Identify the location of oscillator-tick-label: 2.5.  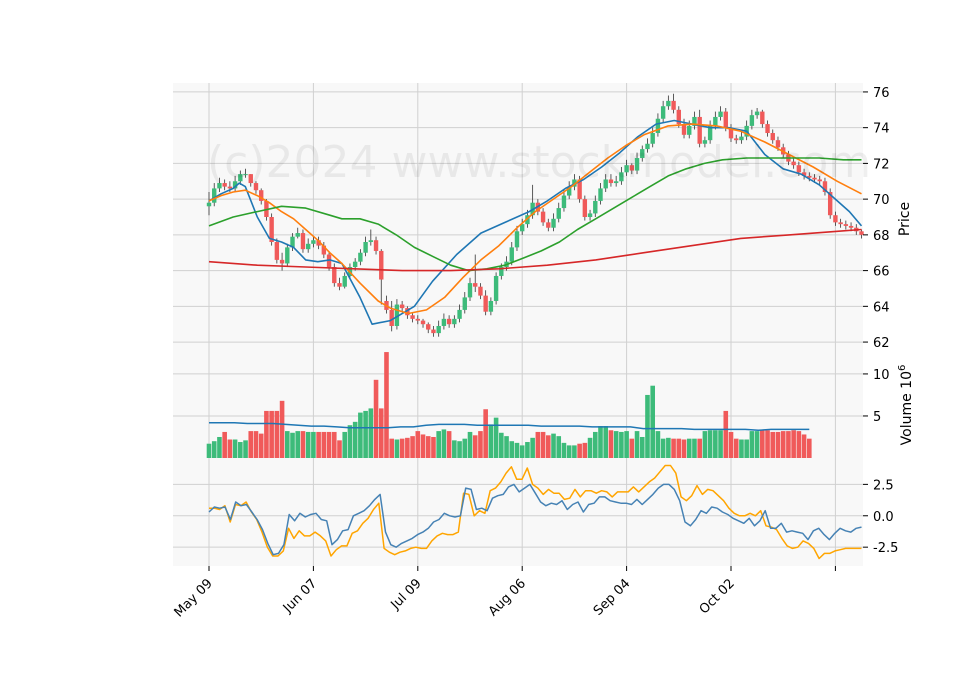
(883, 485).